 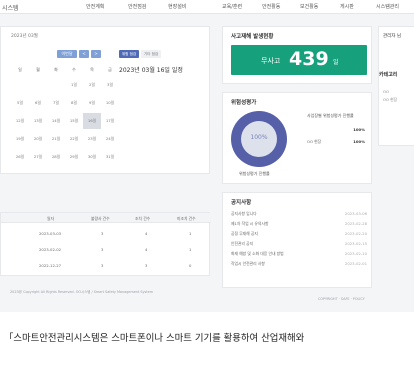 What do you see at coordinates (300, 264) in the screenshot?
I see `notice-item: 작업시 안전관리 사항 2023-02-01` at bounding box center [300, 264].